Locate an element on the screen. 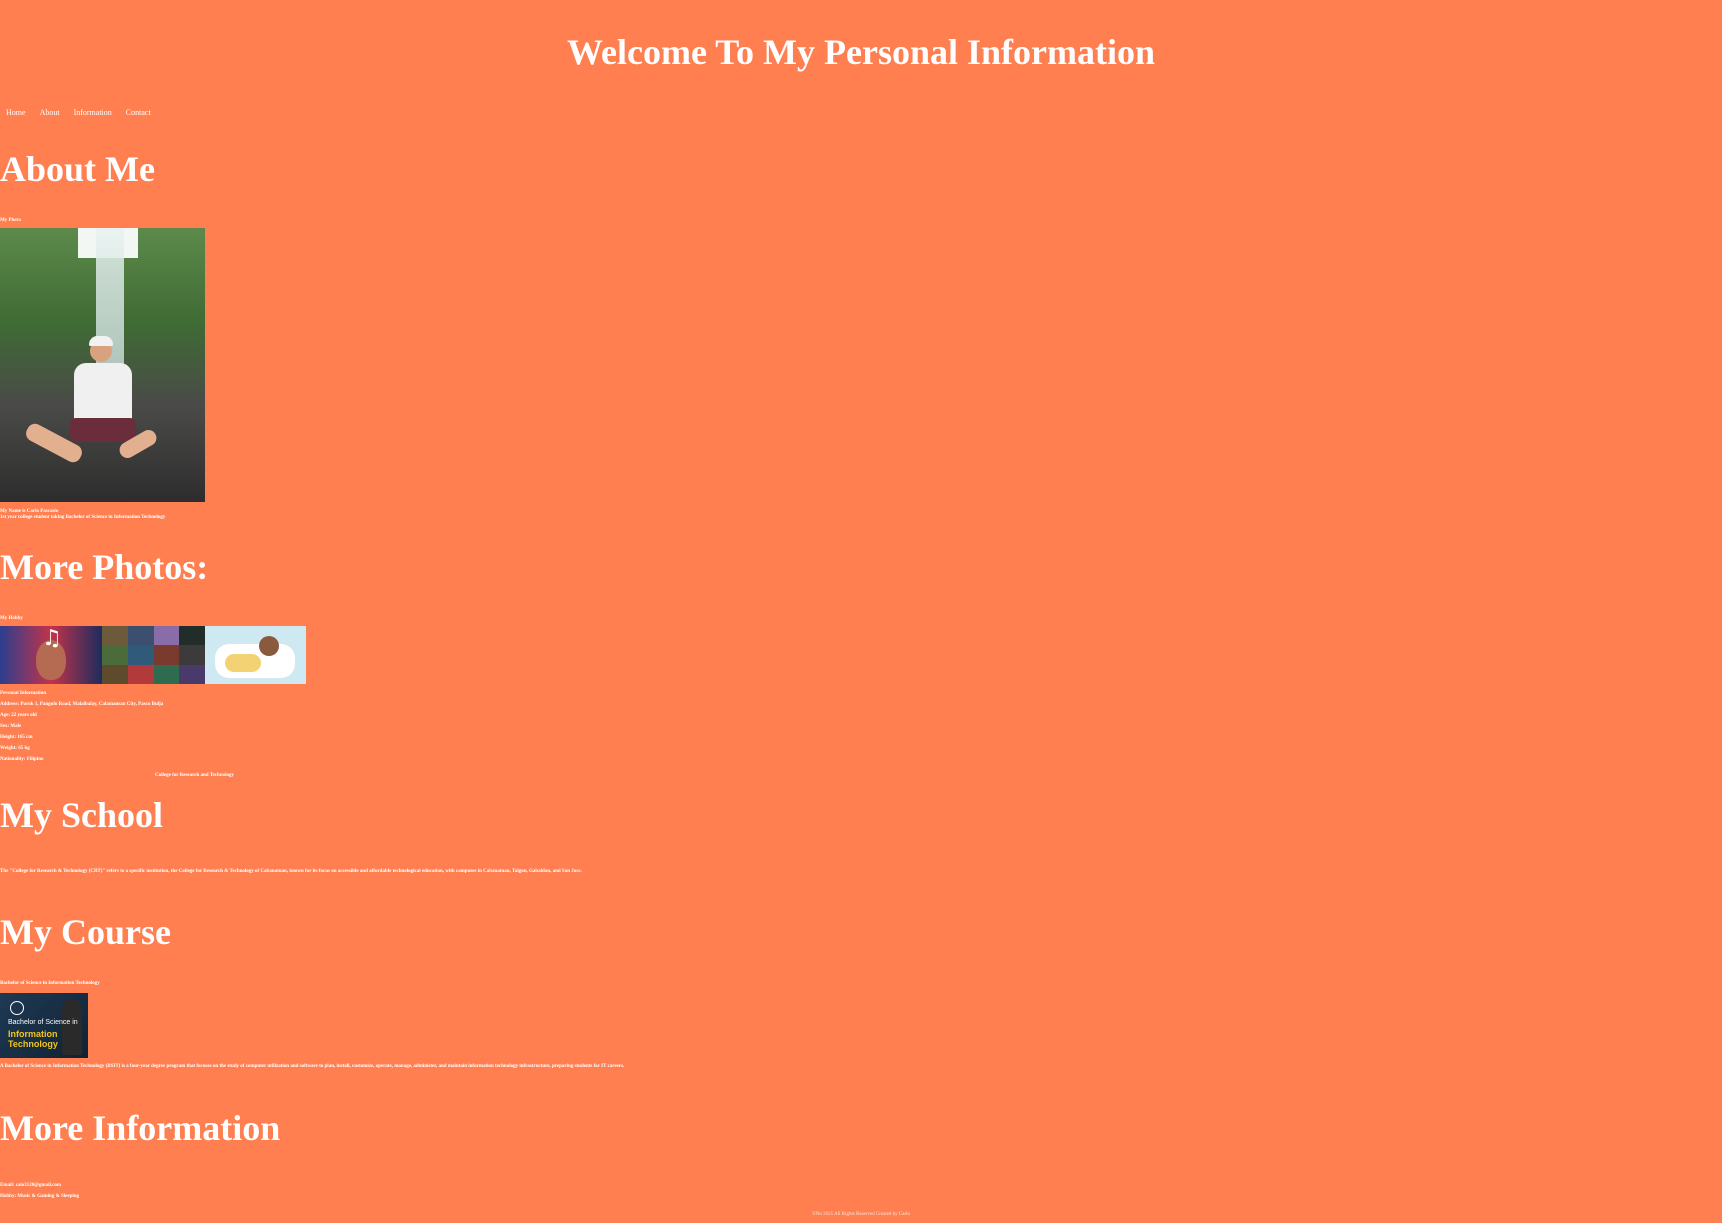 The width and height of the screenshot is (1722, 1223). field-email: Email: calo3120@gmail.com is located at coordinates (30, 1185).